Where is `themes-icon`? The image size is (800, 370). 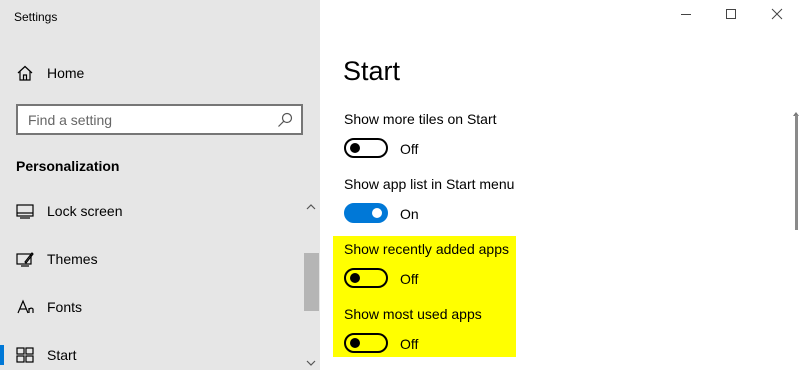 themes-icon is located at coordinates (25, 259).